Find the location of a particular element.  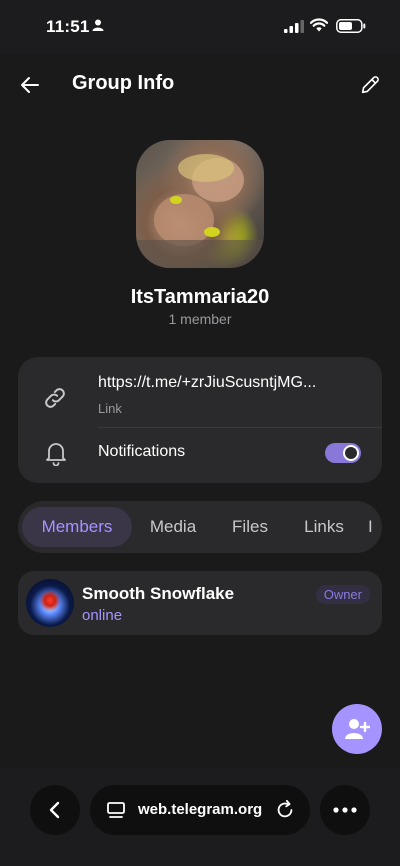

header: Group Info is located at coordinates (200, 85).